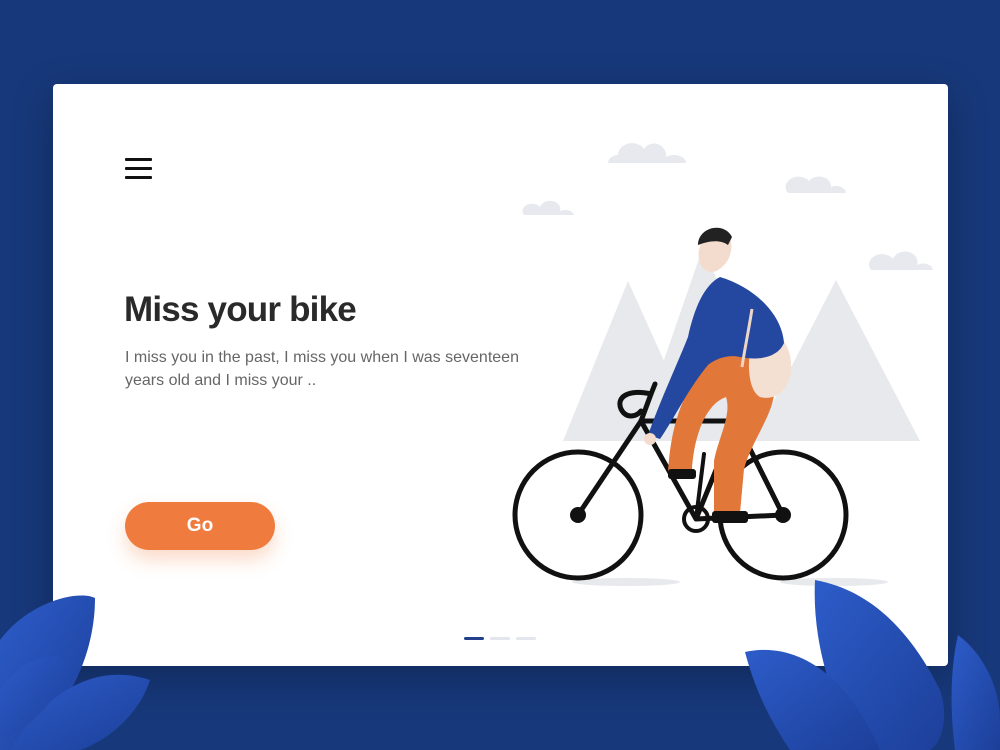 The image size is (1000, 750). I want to click on go-button: Go, so click(200, 526).